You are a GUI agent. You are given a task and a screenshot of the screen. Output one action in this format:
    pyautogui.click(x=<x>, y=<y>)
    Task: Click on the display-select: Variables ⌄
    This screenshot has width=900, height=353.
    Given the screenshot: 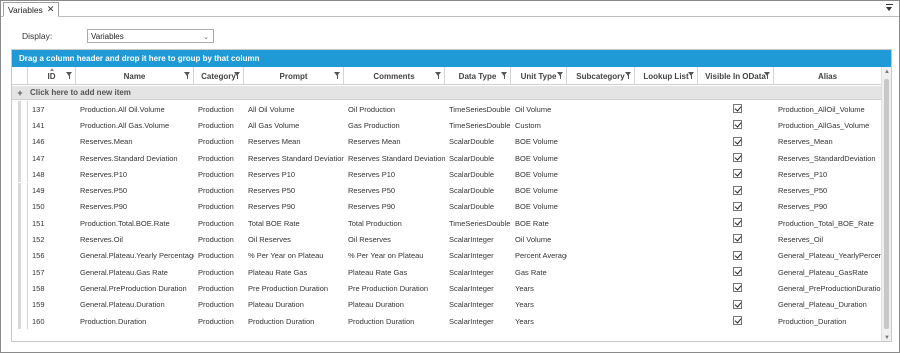 What is the action you would take?
    pyautogui.click(x=150, y=36)
    